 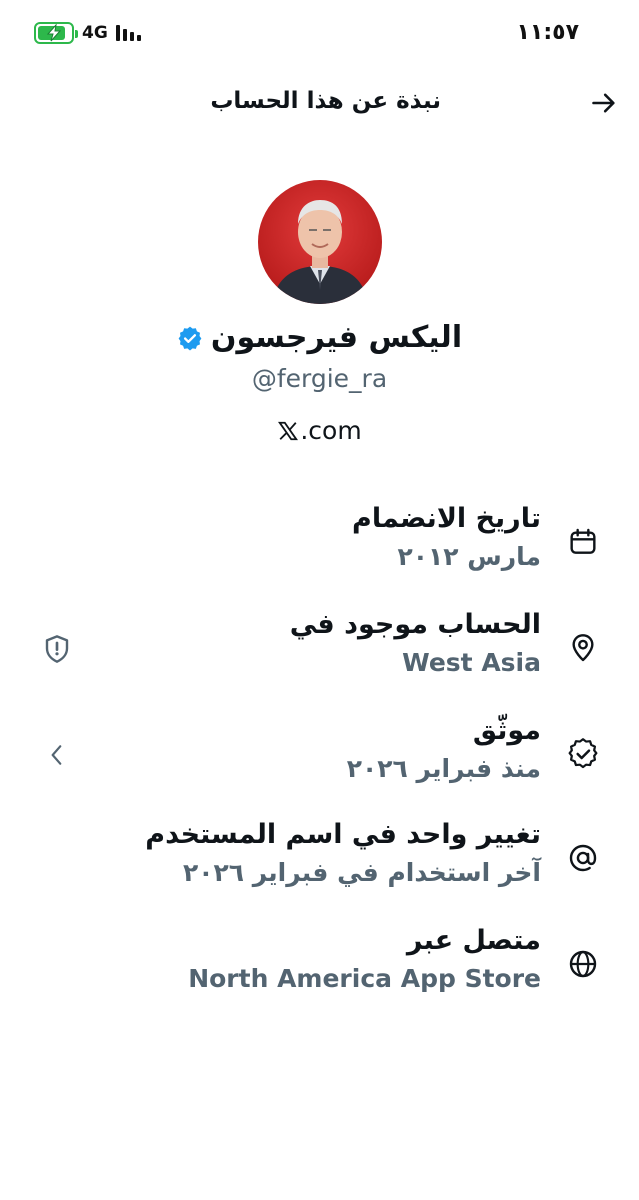 What do you see at coordinates (336, 337) in the screenshot?
I see `display-name: اليكس فيرجسون` at bounding box center [336, 337].